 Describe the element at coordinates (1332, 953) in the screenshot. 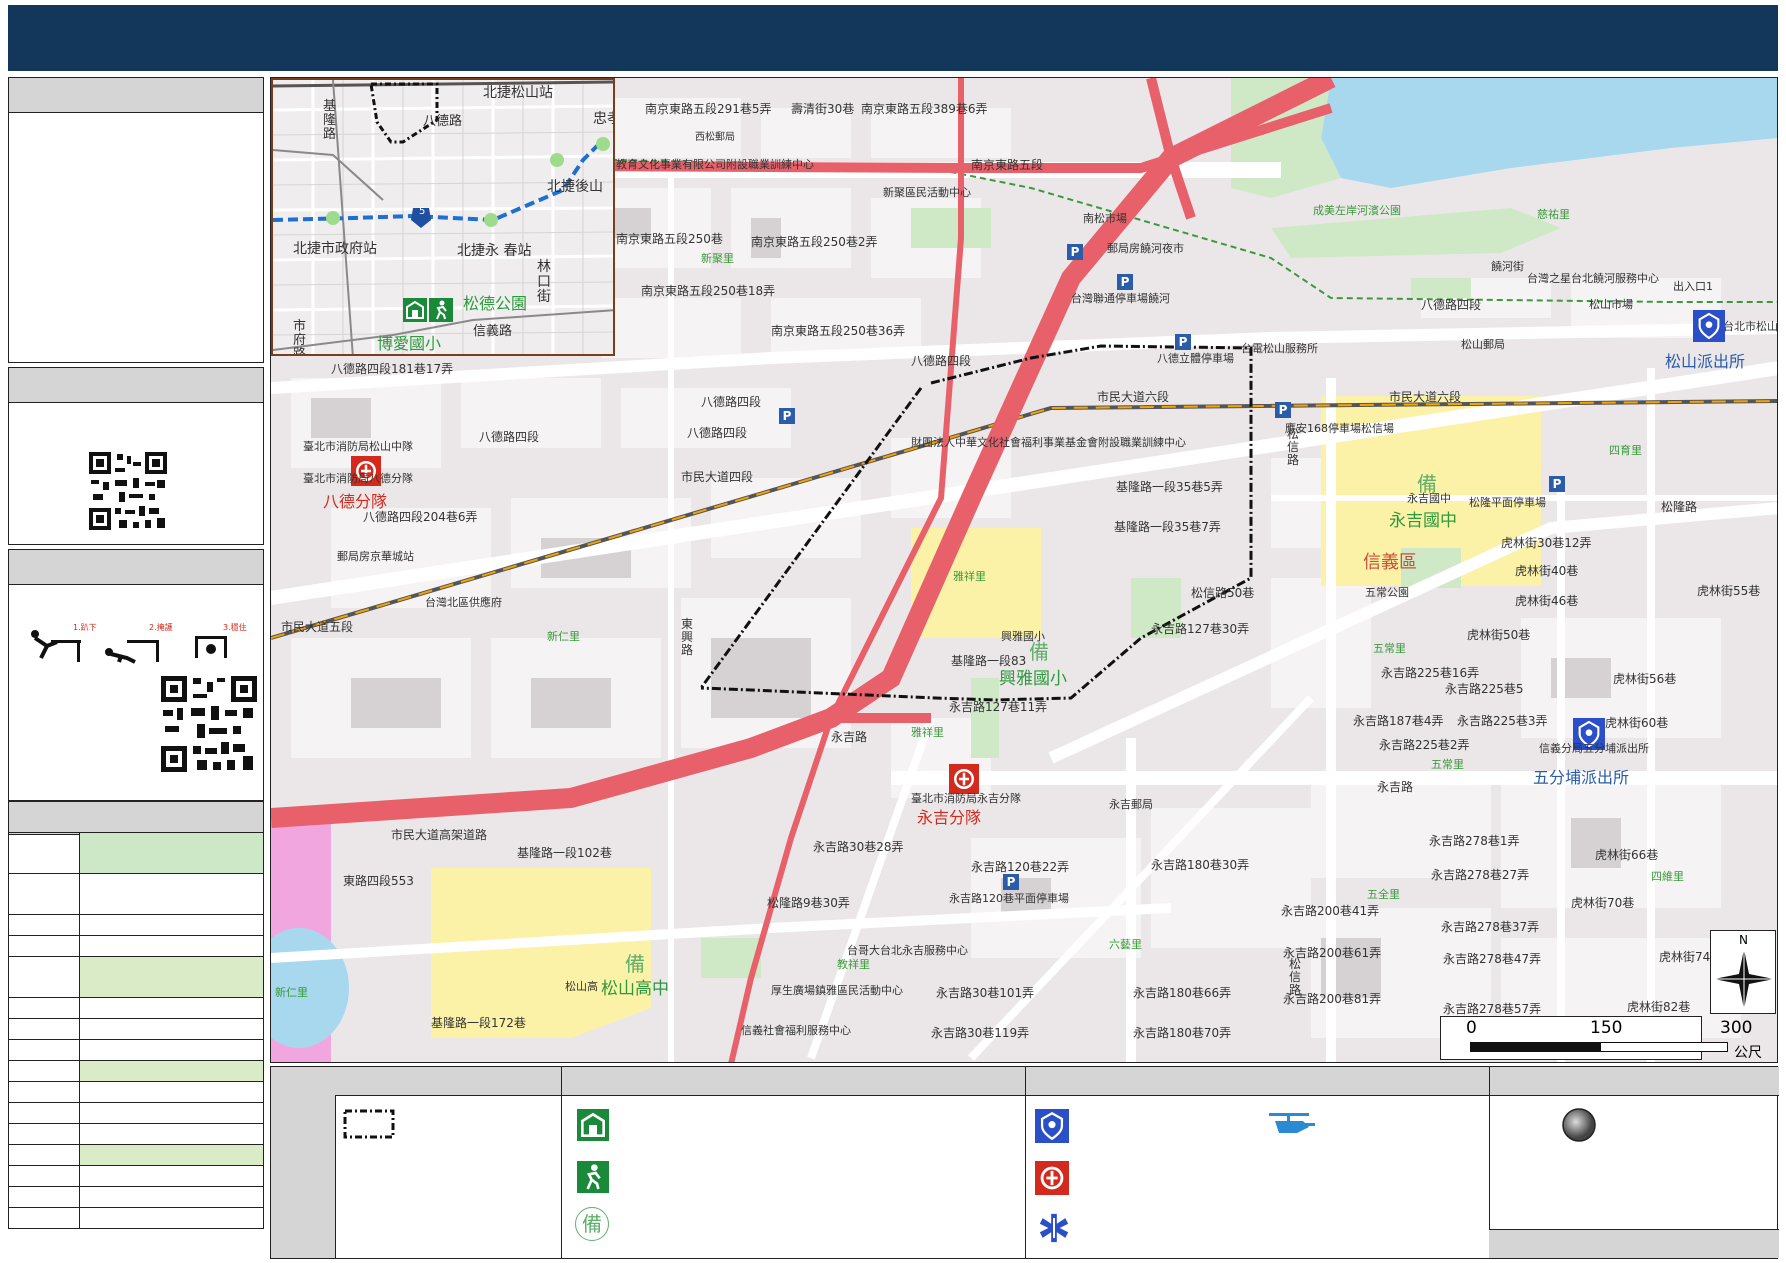

I see `map-label: 永吉路200巷61弄` at that location.